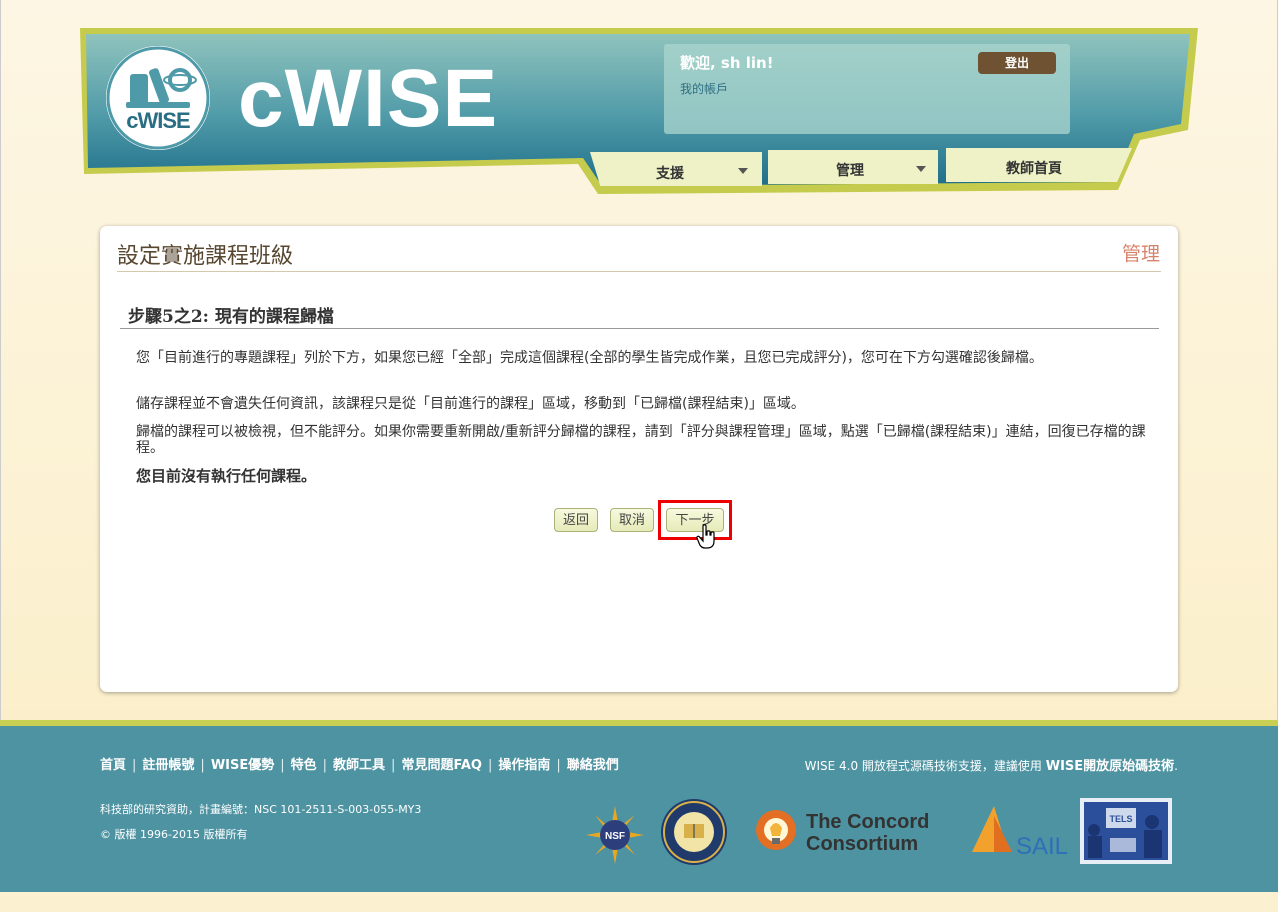 The width and height of the screenshot is (1278, 912). Describe the element at coordinates (368, 98) in the screenshot. I see `brand-name: cWISE` at that location.